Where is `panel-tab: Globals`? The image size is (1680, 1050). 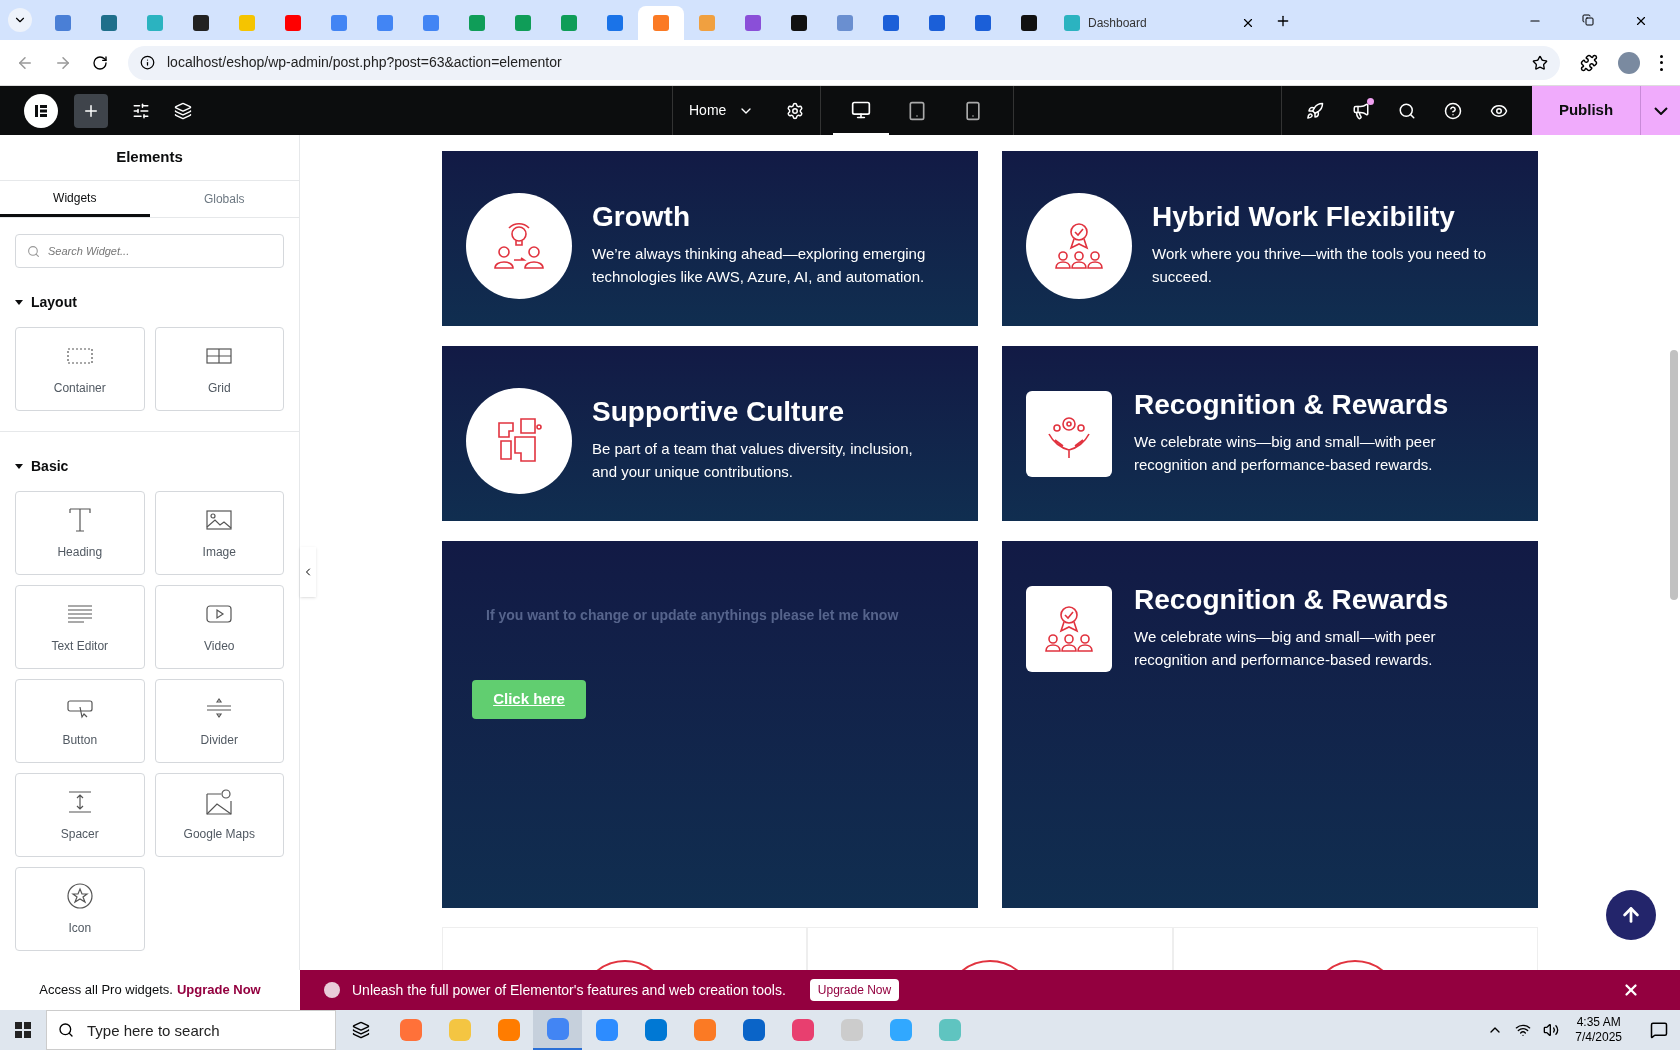 panel-tab: Globals is located at coordinates (224, 199).